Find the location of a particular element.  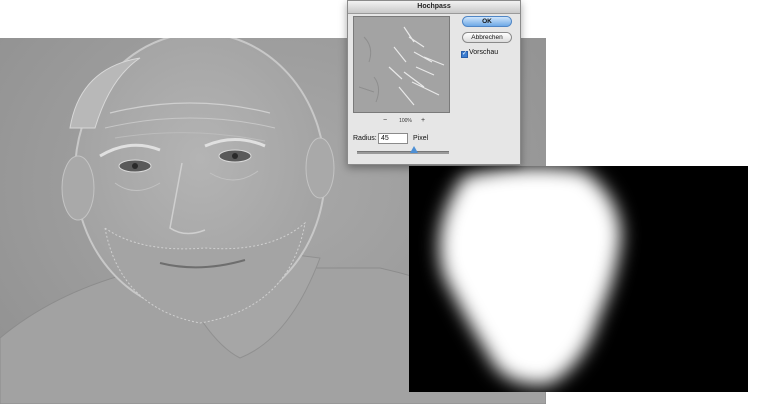

preview-checkbox-row: ✓ Vorschau is located at coordinates (479, 53).